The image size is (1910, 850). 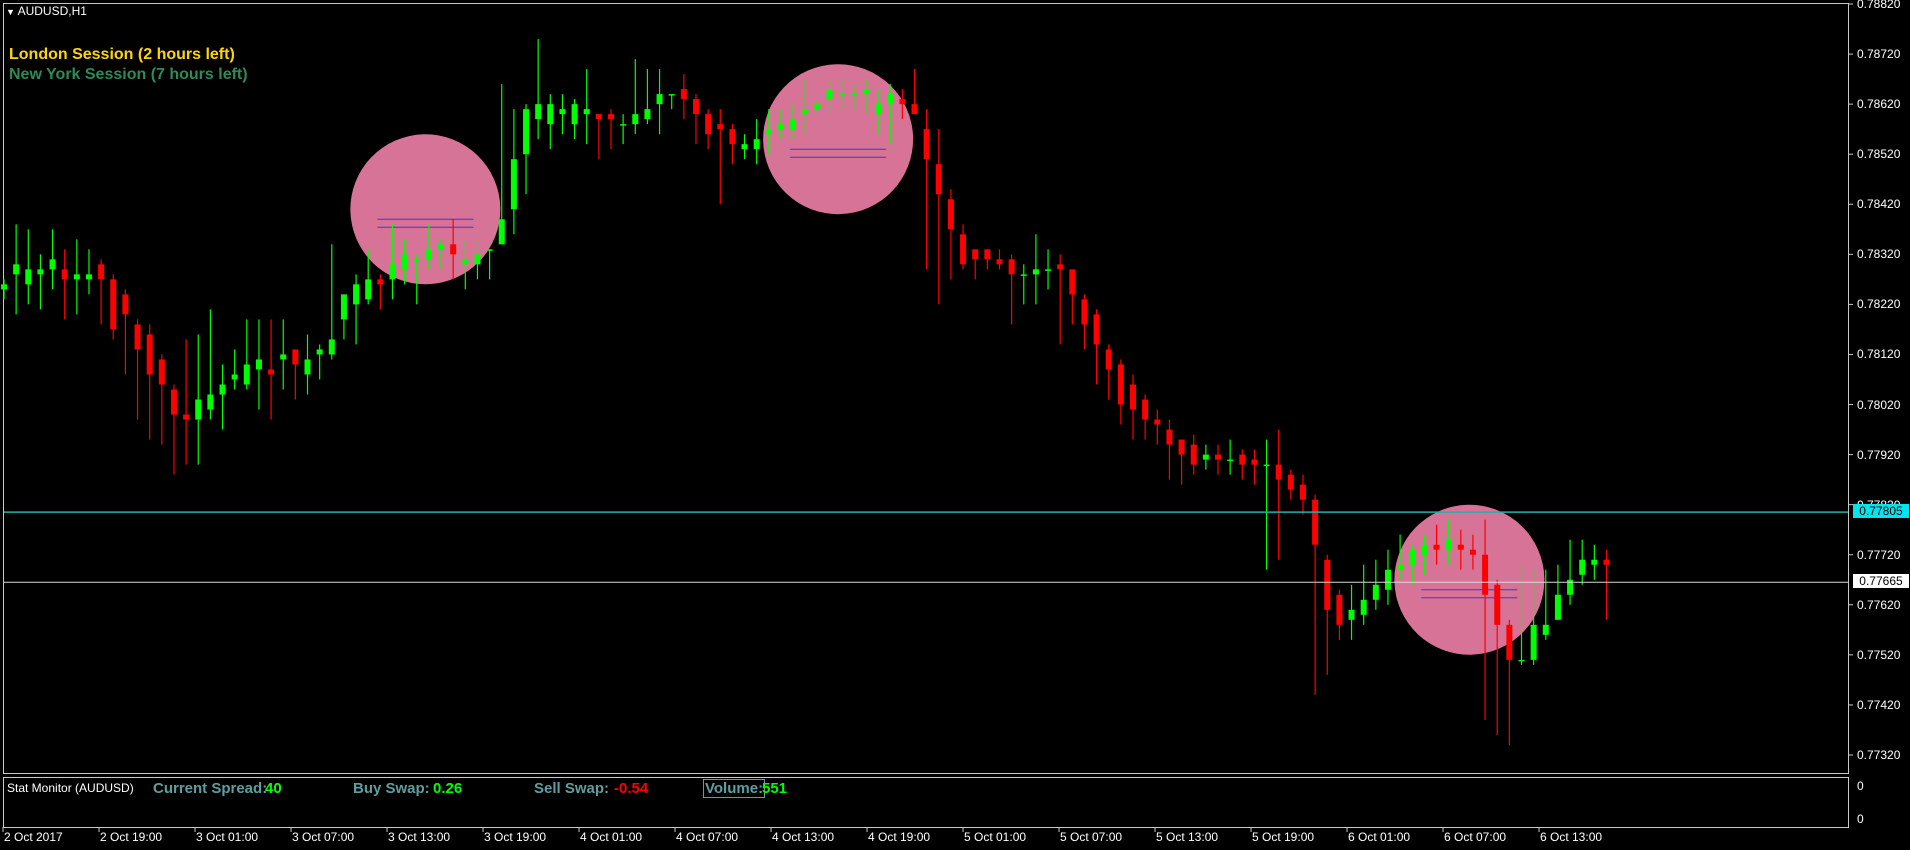 I want to click on chart-title: ▼ AUDUSD,H1, so click(x=46, y=11).